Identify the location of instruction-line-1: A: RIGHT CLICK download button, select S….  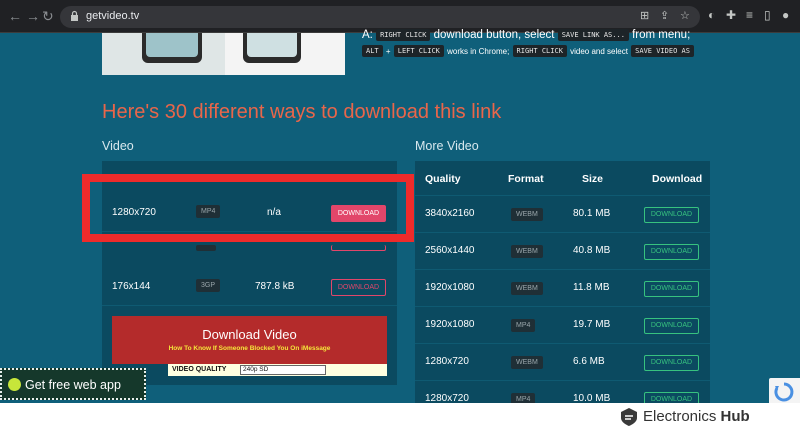
(526, 35).